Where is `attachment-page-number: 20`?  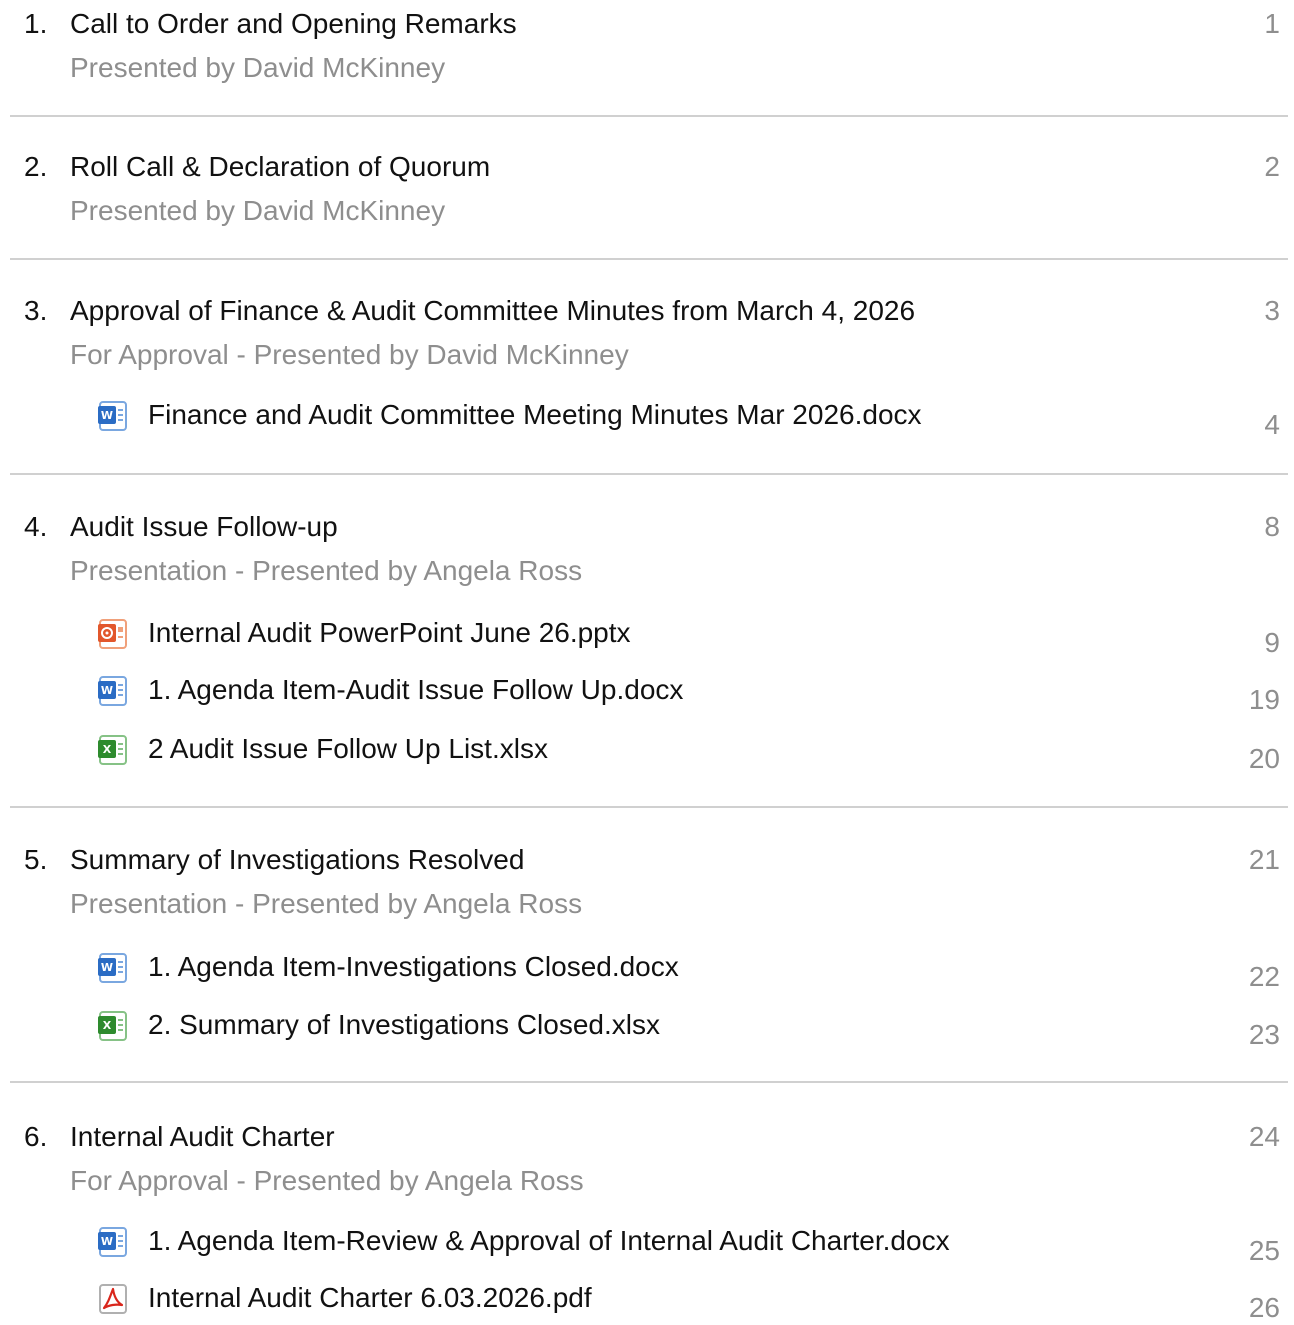
attachment-page-number: 20 is located at coordinates (1264, 758).